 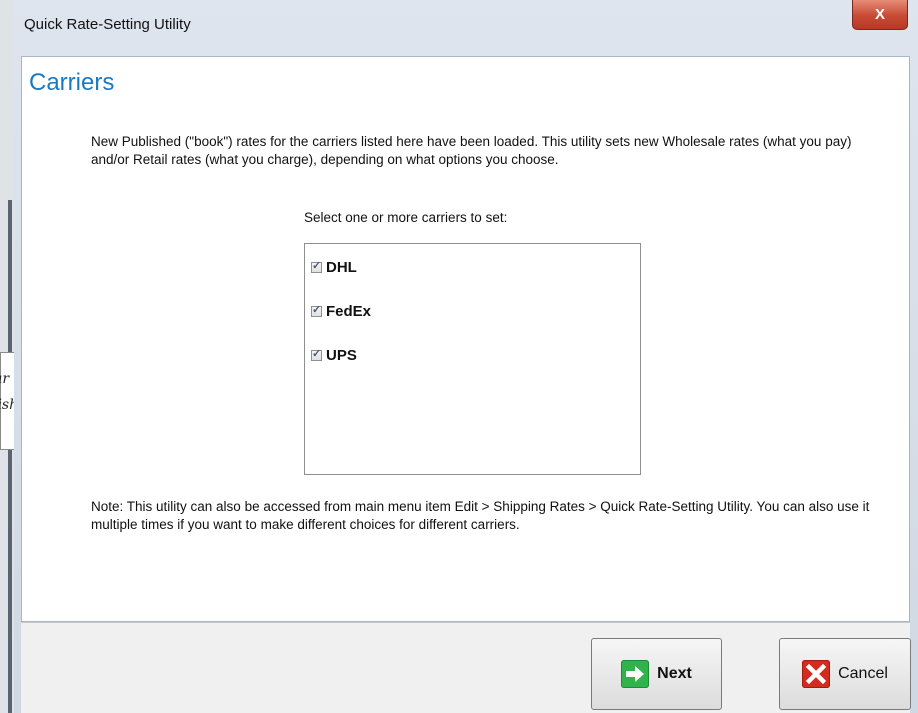 I want to click on page-title: Carriers, so click(x=72, y=82).